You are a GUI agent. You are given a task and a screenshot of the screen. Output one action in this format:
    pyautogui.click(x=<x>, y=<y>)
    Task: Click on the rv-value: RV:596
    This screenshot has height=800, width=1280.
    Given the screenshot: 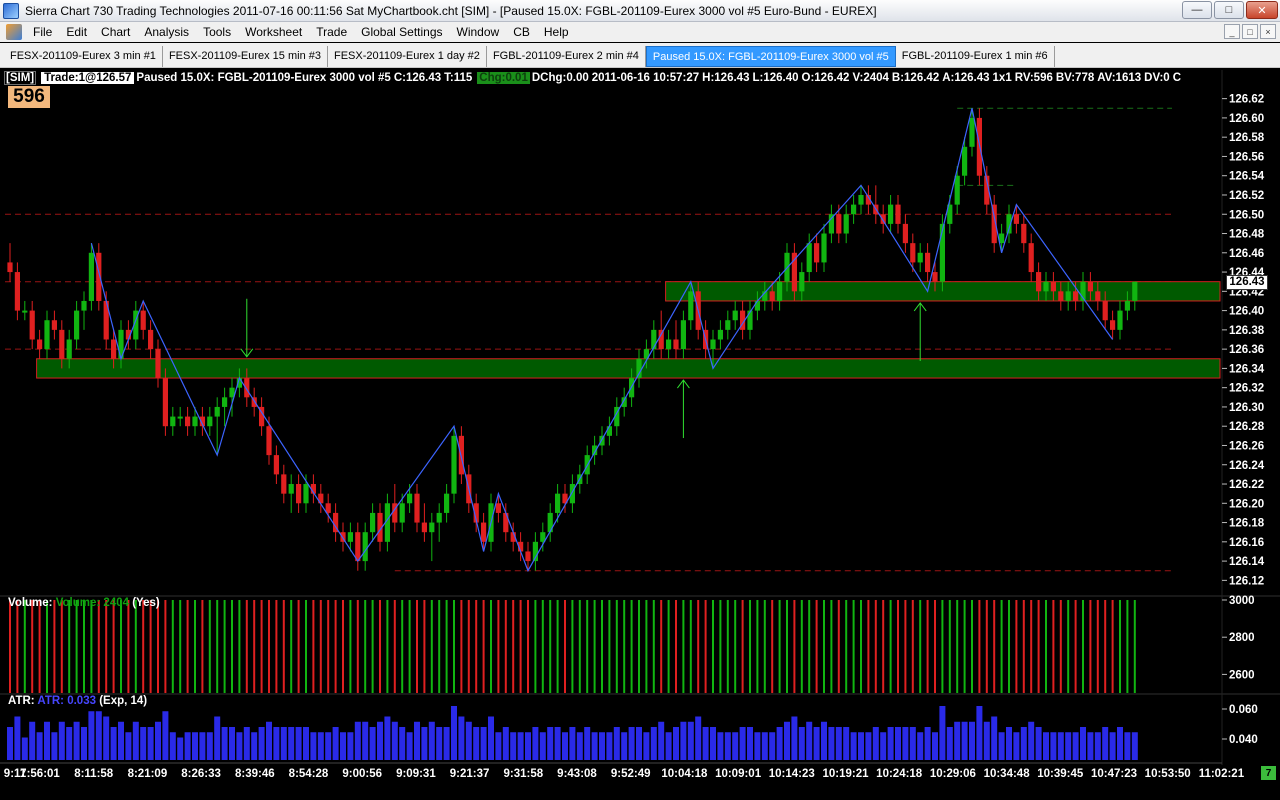 What is the action you would take?
    pyautogui.click(x=1033, y=78)
    